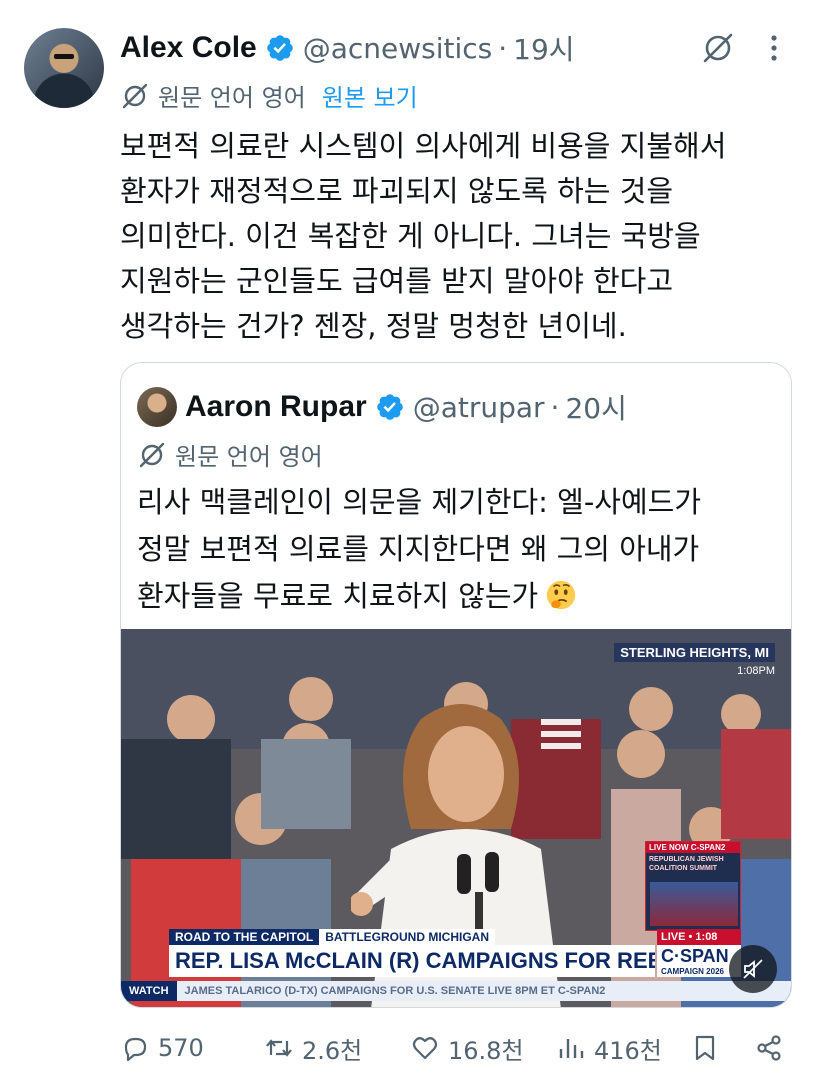 The width and height of the screenshot is (816, 1077). I want to click on like-button: 16.8천, so click(467, 1048).